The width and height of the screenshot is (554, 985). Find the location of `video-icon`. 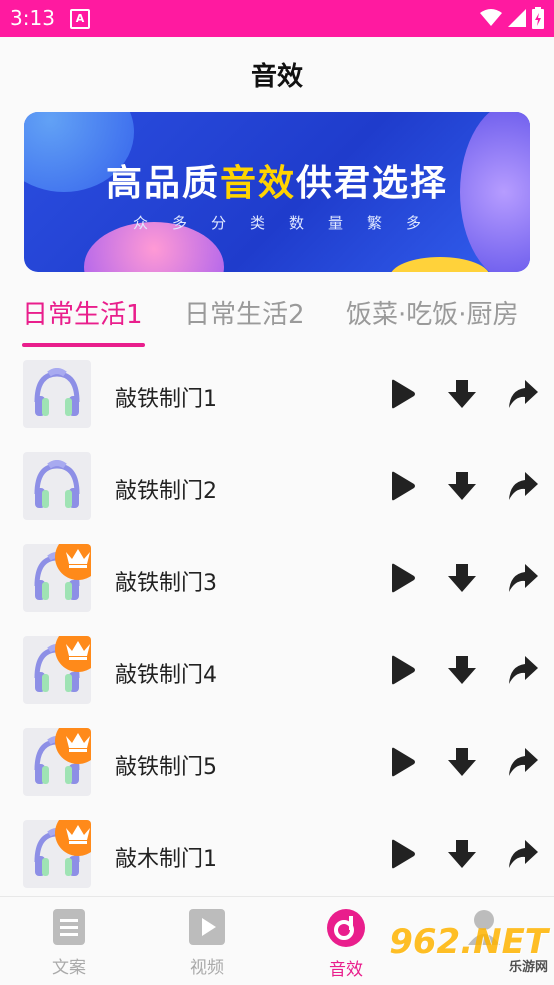

video-icon is located at coordinates (207, 927).